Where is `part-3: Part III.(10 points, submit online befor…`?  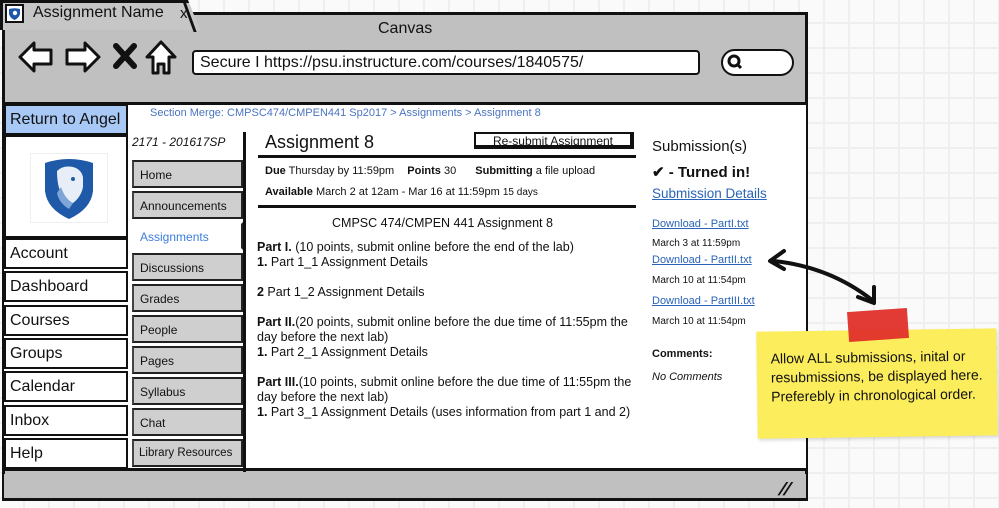 part-3: Part III.(10 points, submit online befor… is located at coordinates (449, 397).